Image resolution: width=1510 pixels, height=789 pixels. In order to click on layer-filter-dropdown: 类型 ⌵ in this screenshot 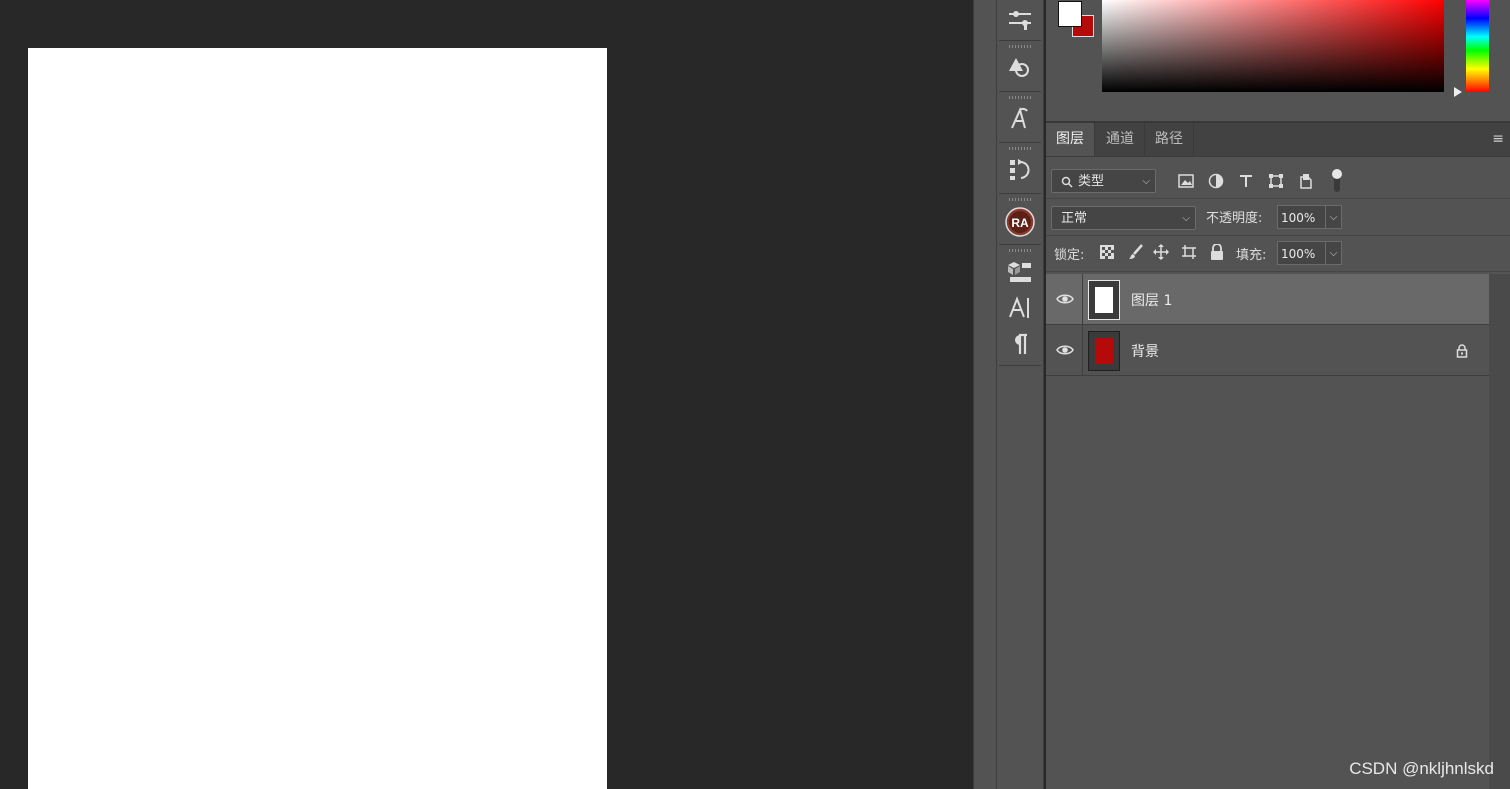, I will do `click(1103, 181)`.